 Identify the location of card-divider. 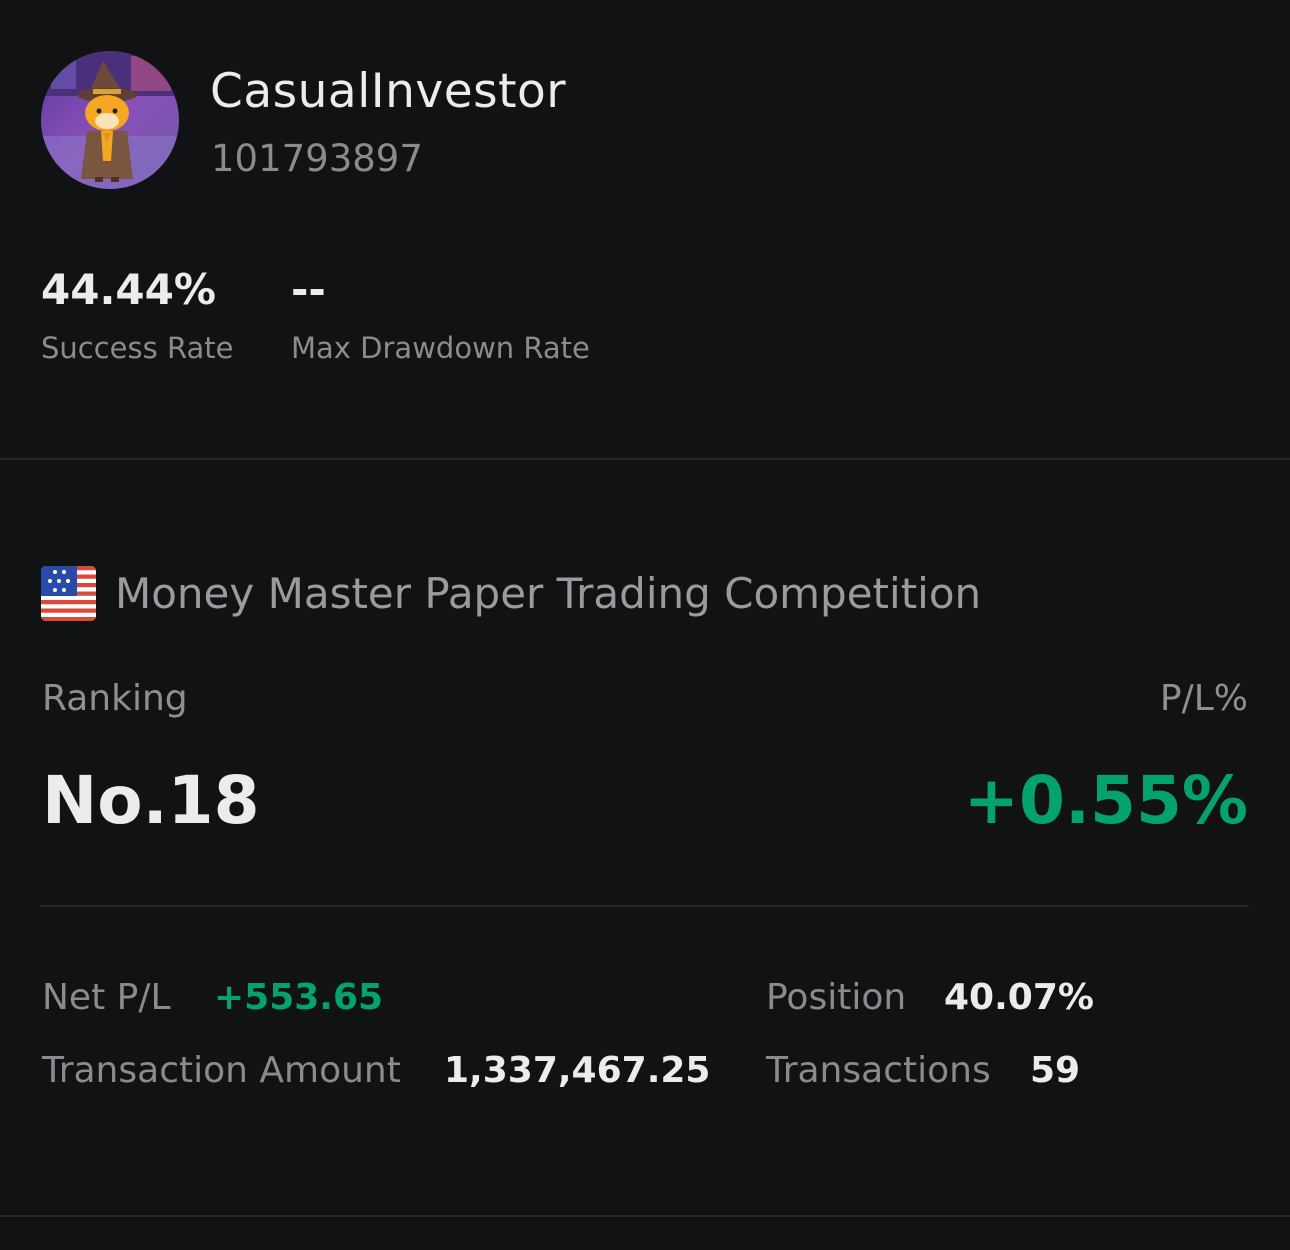
(645, 906).